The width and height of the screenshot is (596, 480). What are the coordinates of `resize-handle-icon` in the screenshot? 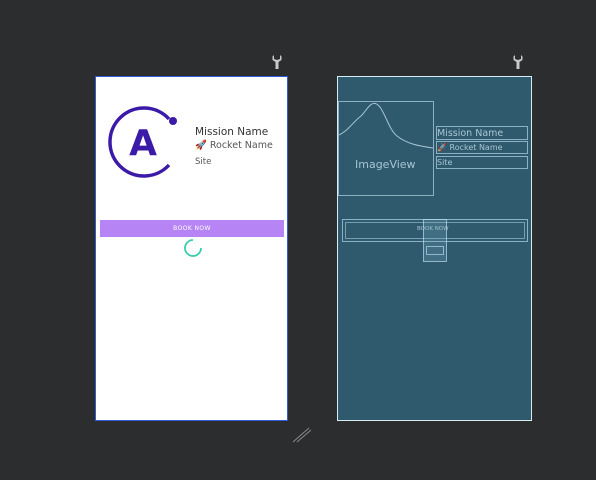 It's located at (302, 437).